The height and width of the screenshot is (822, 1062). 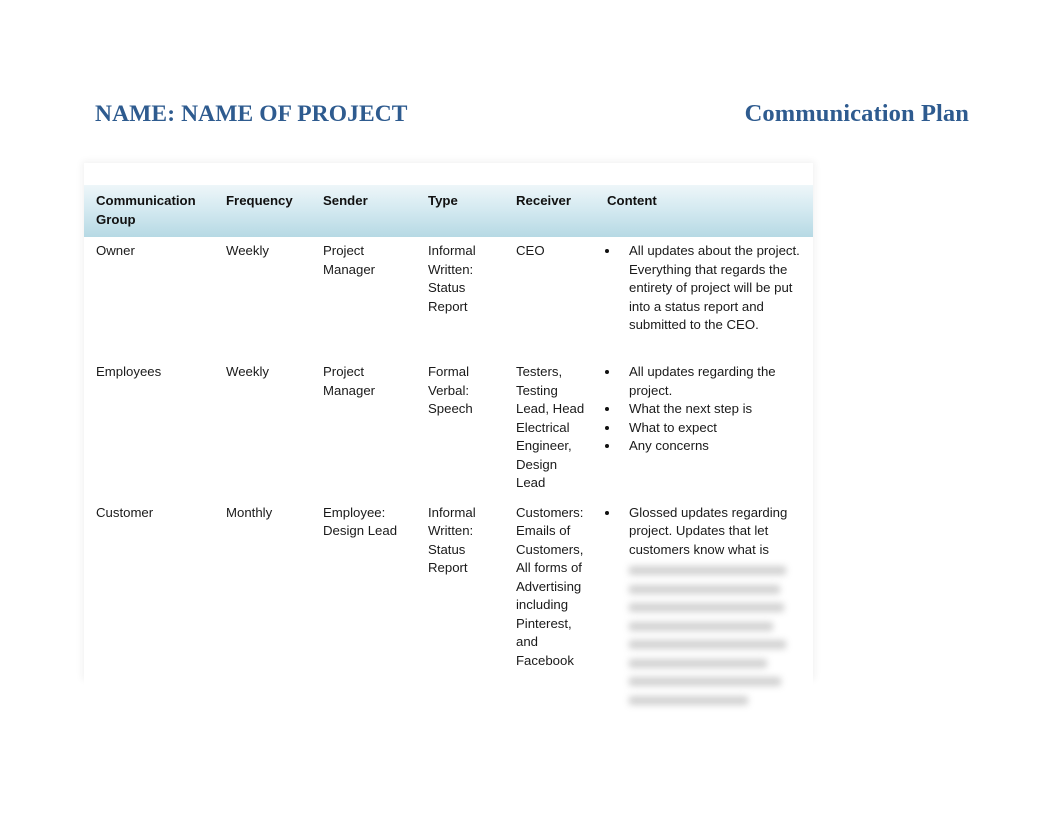 I want to click on cell-sender: Employee: Design Lead, so click(x=364, y=612).